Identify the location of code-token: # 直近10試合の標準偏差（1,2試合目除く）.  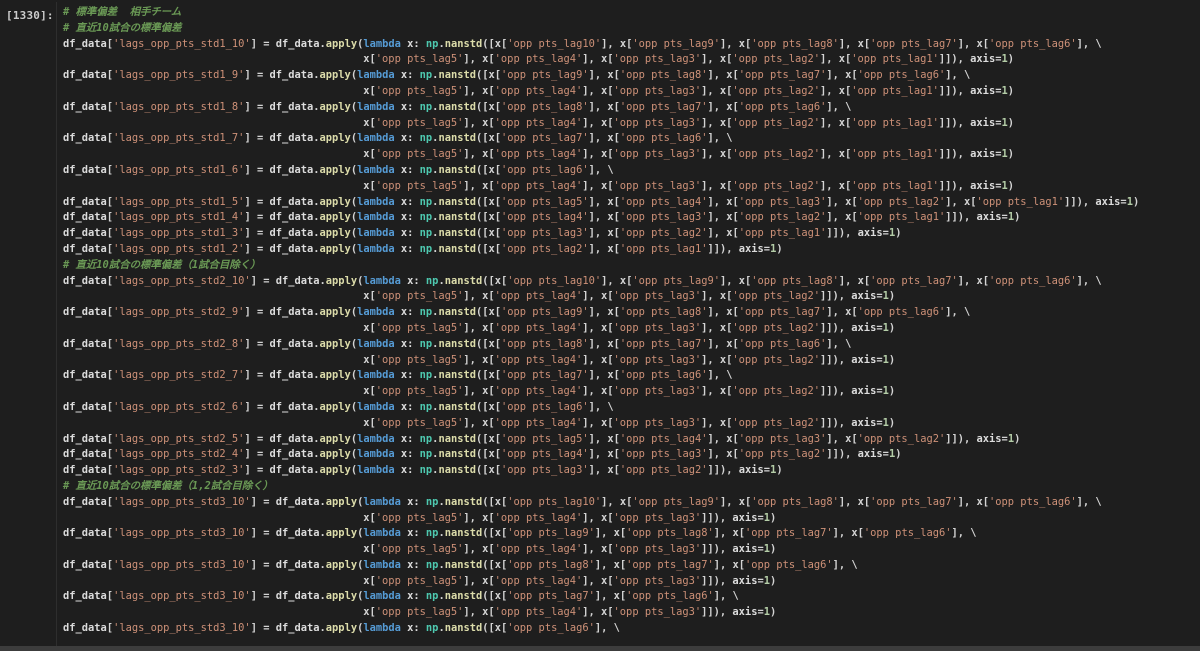
(168, 485).